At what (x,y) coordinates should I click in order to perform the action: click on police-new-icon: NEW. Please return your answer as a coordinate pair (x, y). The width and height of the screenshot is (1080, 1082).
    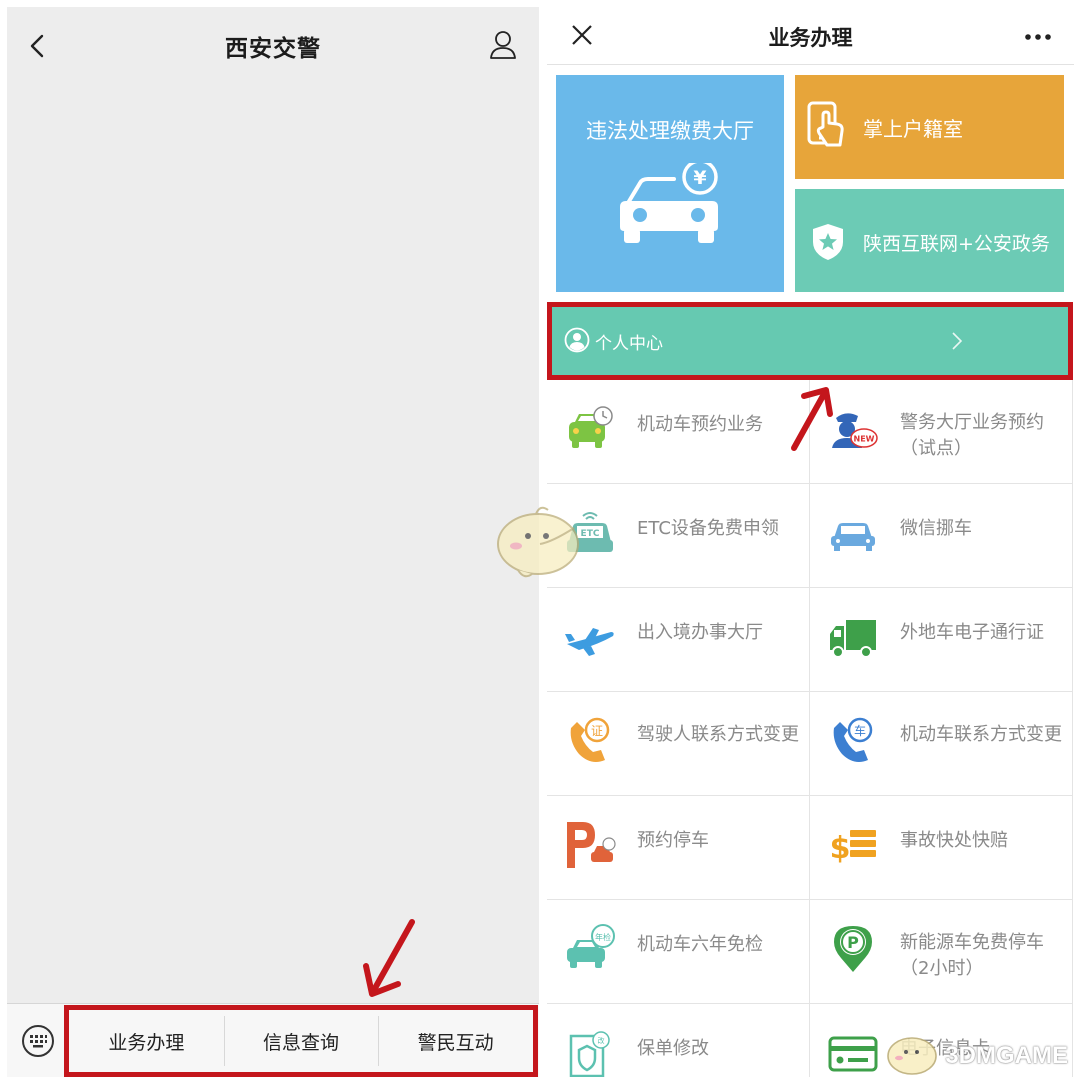
    Looking at the image, I should click on (855, 430).